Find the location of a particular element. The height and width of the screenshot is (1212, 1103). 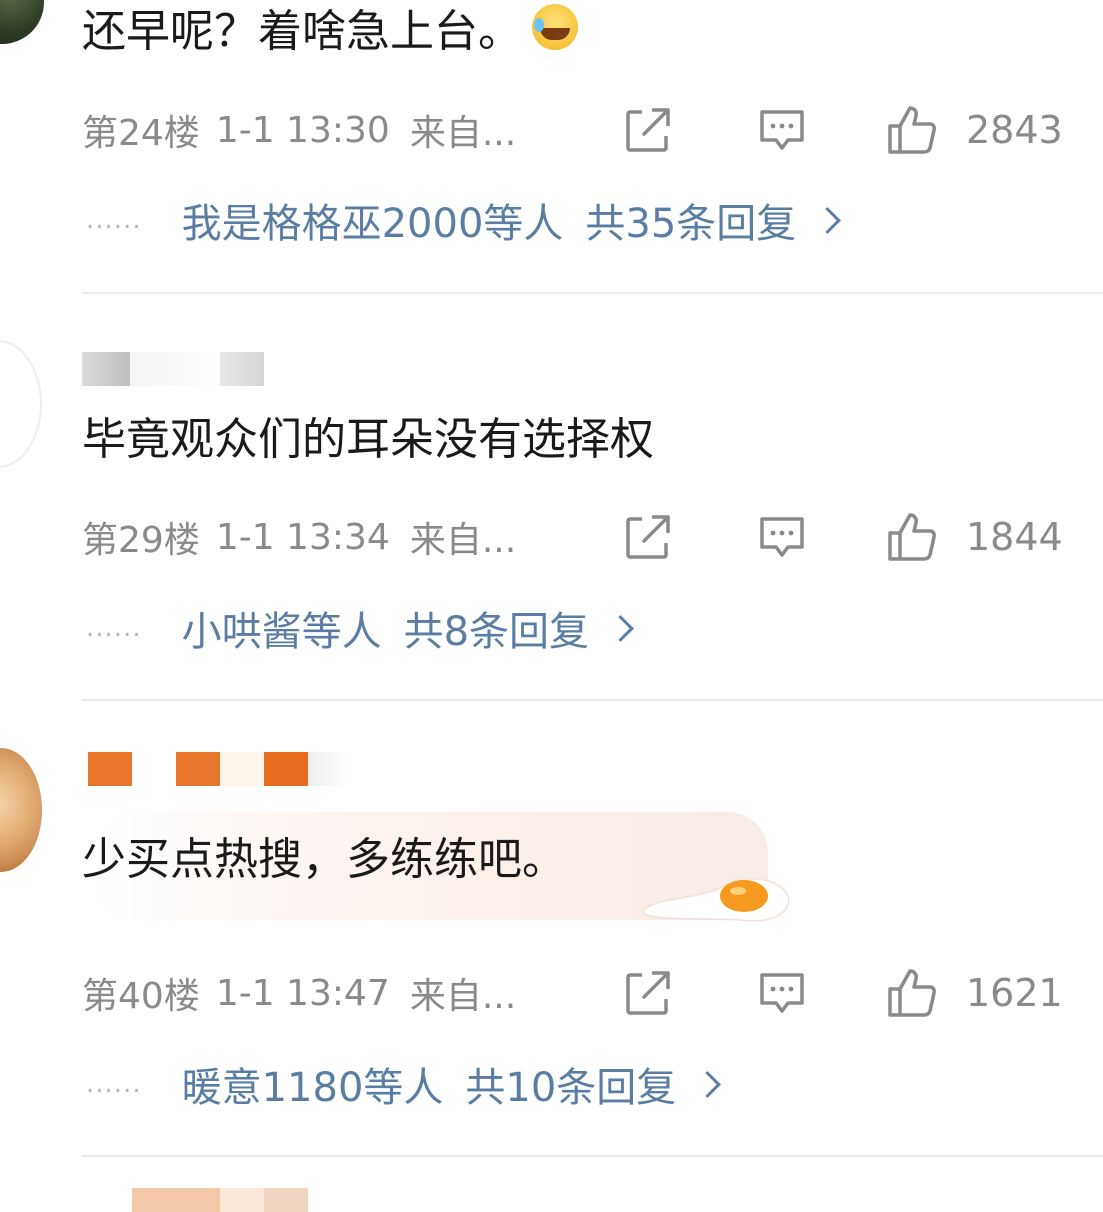

comment-text: 少买点热搜，多练练吧。 is located at coordinates (324, 859).